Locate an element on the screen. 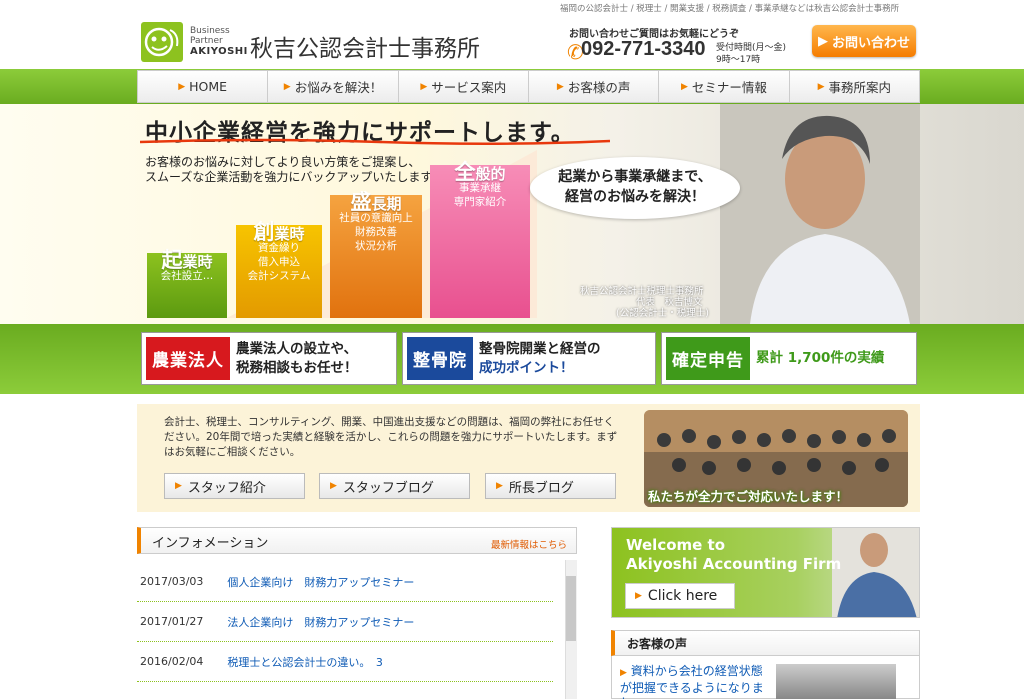 The height and width of the screenshot is (699, 1024). director-blog-button: ▶ 所長ブログ is located at coordinates (550, 486).